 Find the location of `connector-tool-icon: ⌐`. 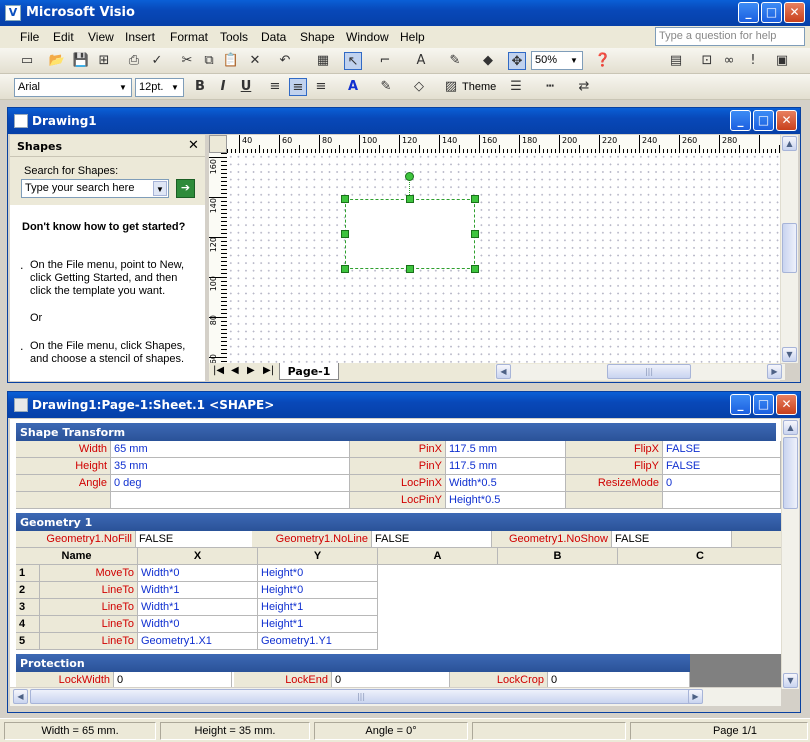

connector-tool-icon: ⌐ is located at coordinates (385, 61).